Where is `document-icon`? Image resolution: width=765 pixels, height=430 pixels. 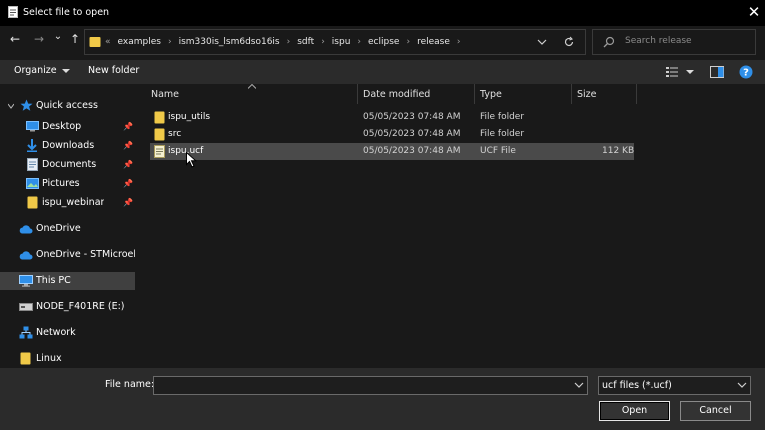 document-icon is located at coordinates (159, 151).